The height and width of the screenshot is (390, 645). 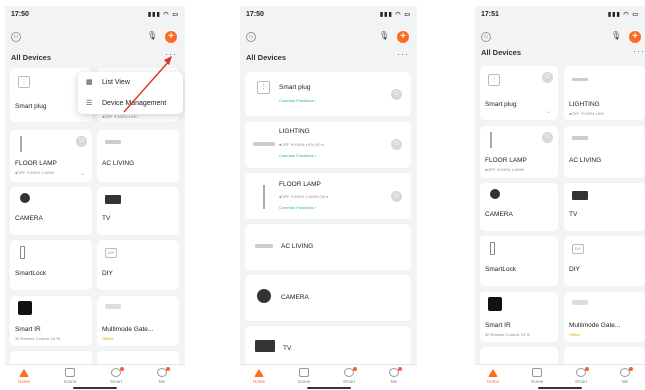 What do you see at coordinates (255, 14) in the screenshot?
I see `status-time: 17:50` at bounding box center [255, 14].